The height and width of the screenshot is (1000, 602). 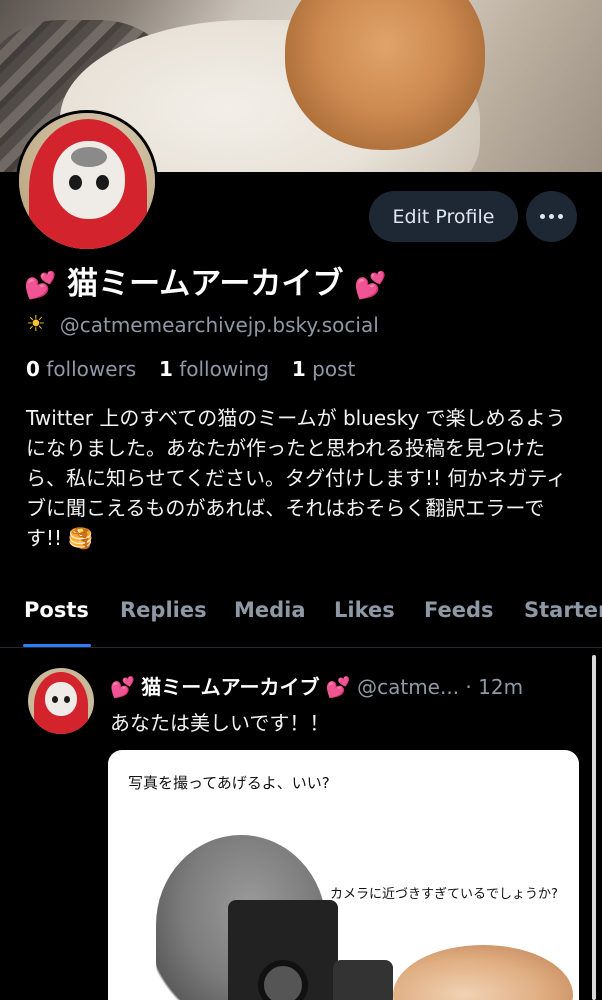 I want to click on post-text: あなたは美しいです！！, so click(x=220, y=723).